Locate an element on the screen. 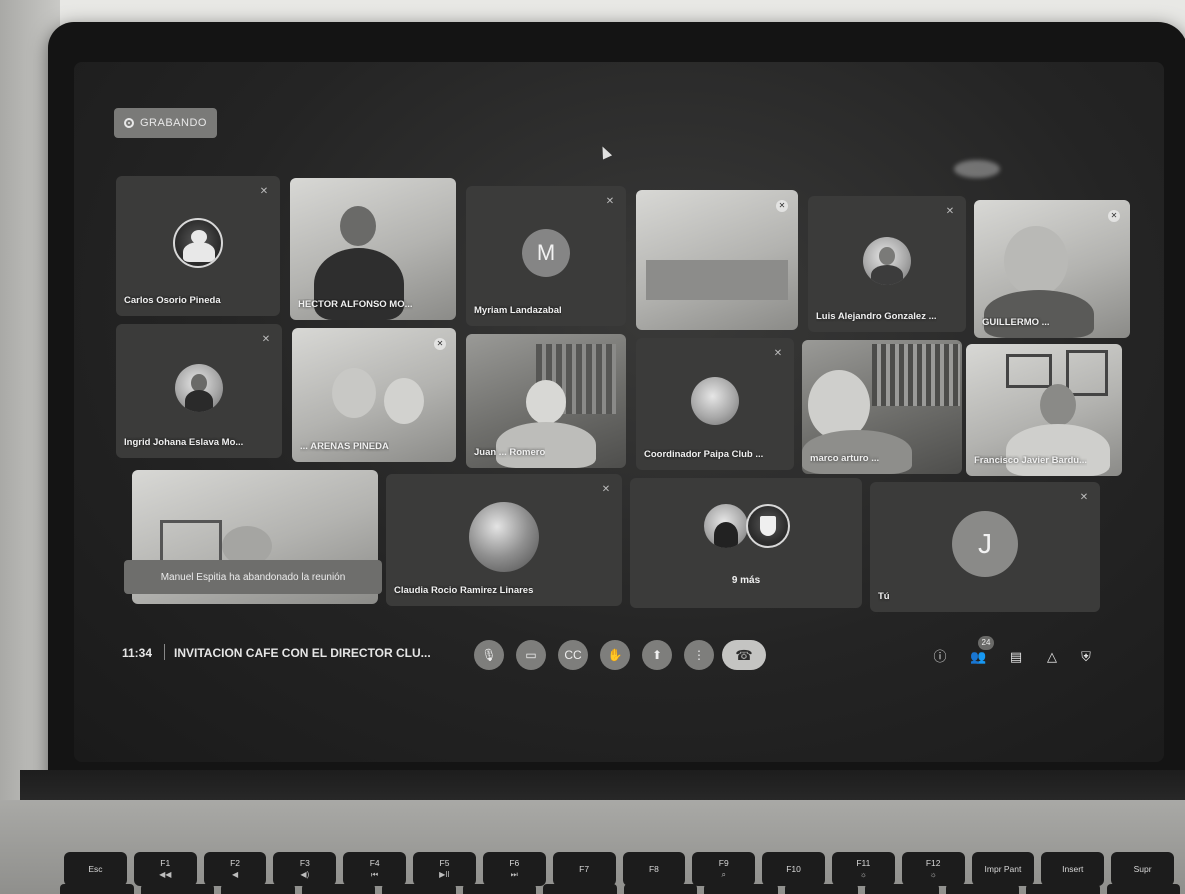 The width and height of the screenshot is (1185, 894). camera-toggle-button: ▭ is located at coordinates (531, 655).